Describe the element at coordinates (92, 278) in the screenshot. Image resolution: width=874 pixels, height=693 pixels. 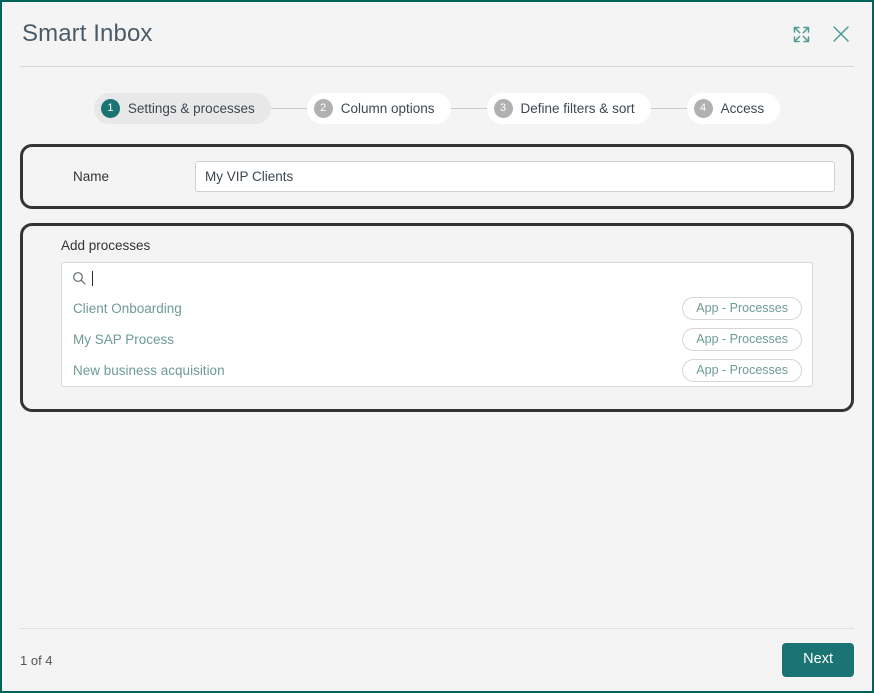
I see `text-cursor` at that location.